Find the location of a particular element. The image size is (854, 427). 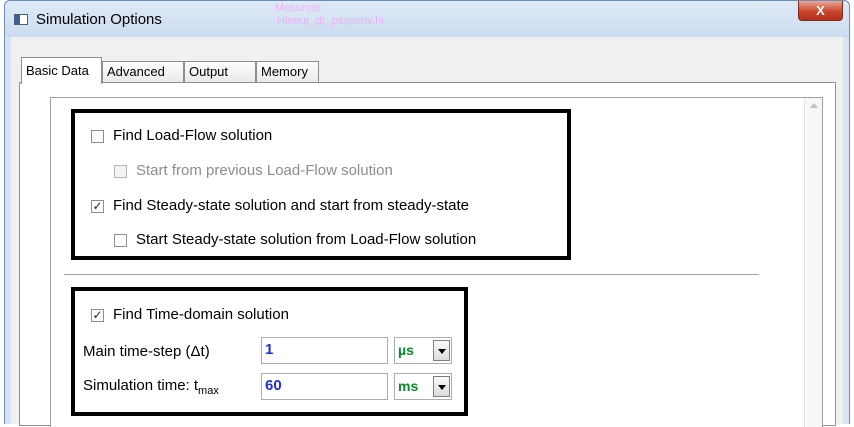

main-time-step-label: Main time-step (Δt) is located at coordinates (146, 351).